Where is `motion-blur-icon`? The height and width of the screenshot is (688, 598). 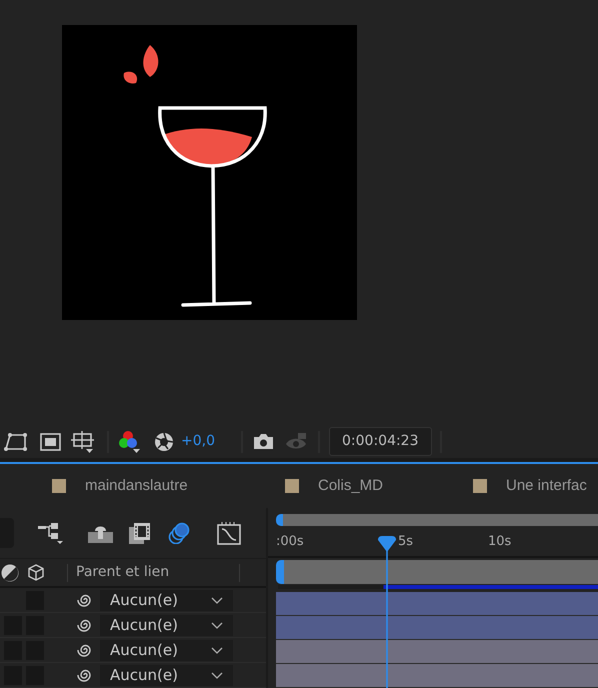 motion-blur-icon is located at coordinates (179, 533).